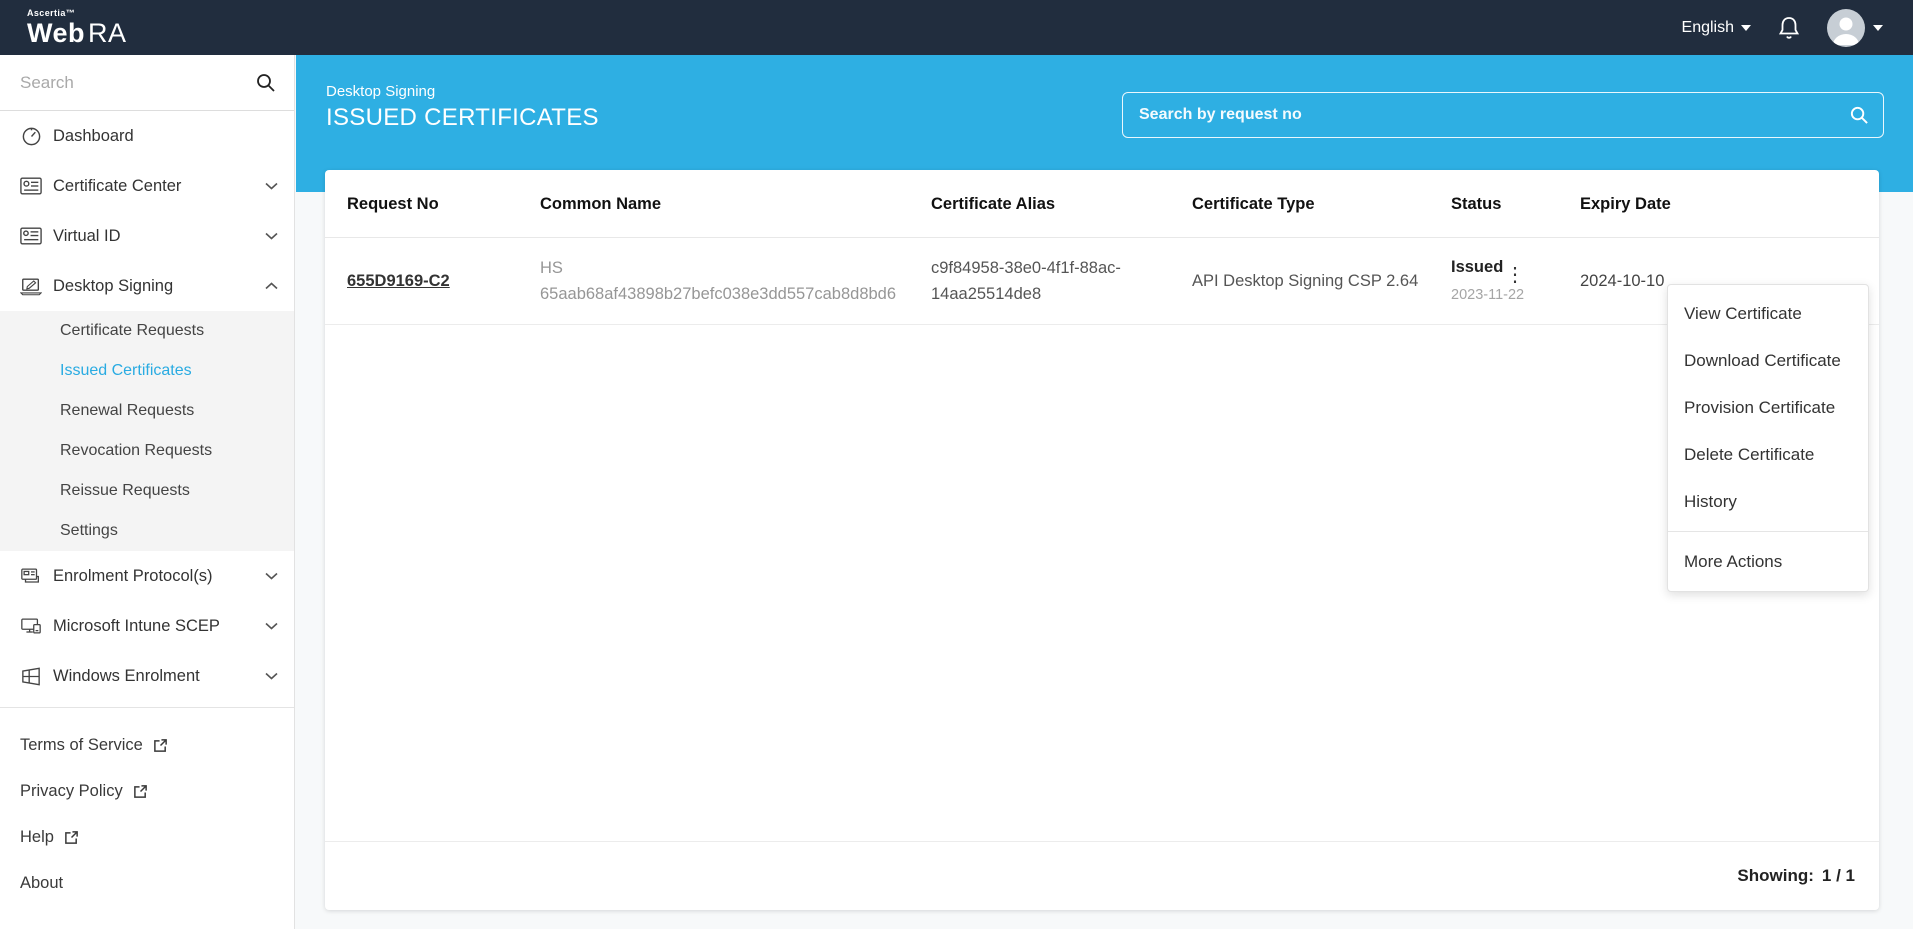 This screenshot has height=929, width=1913. I want to click on status-value: Issued, so click(1477, 267).